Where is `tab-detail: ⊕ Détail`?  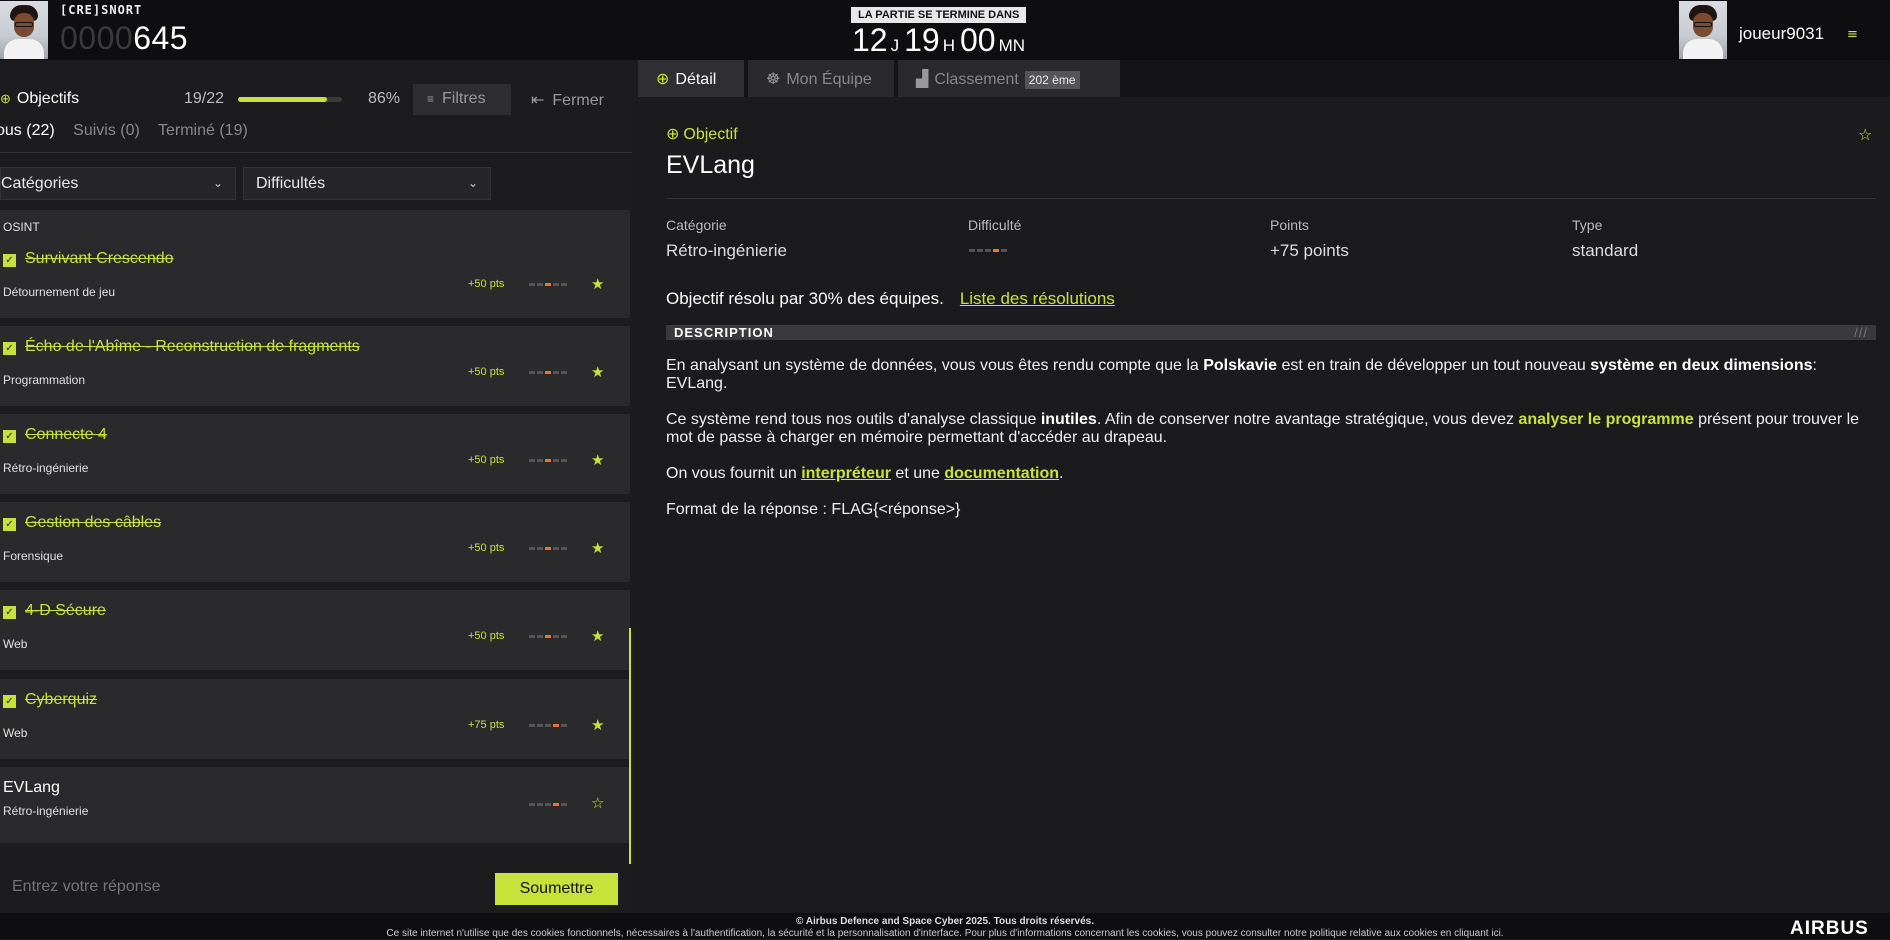 tab-detail: ⊕ Détail is located at coordinates (691, 78).